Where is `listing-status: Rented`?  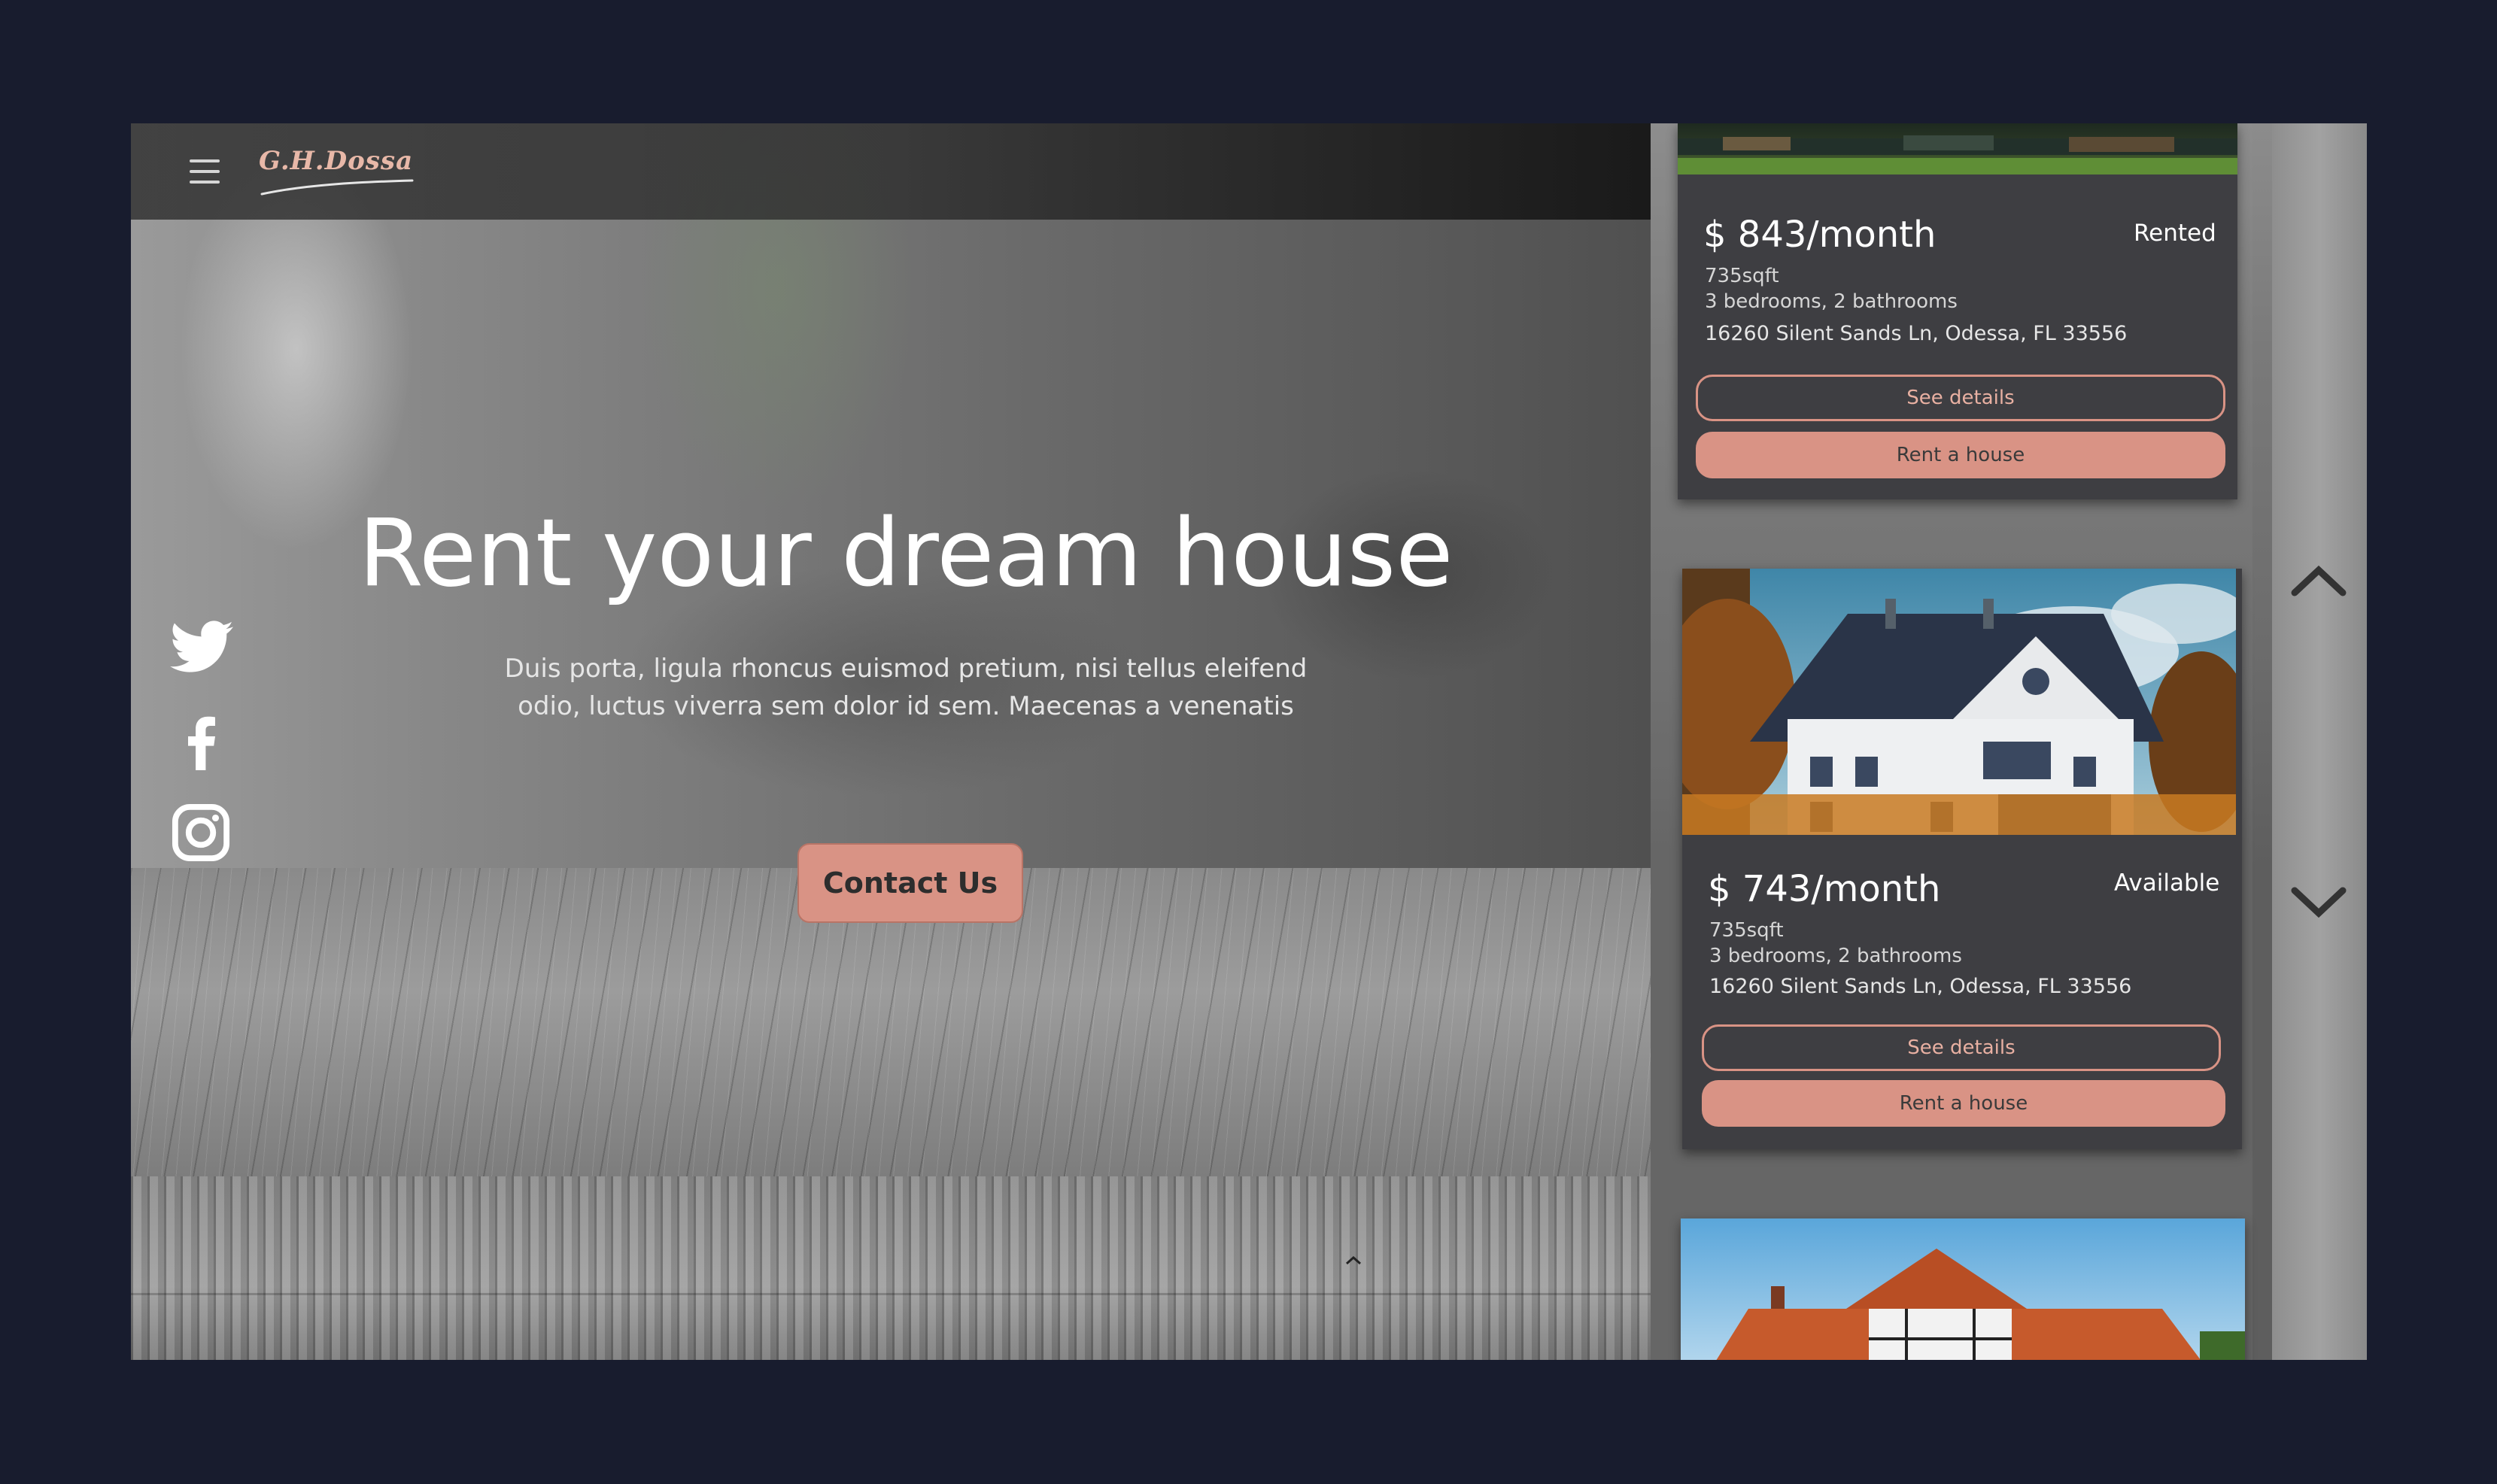
listing-status: Rented is located at coordinates (2175, 233).